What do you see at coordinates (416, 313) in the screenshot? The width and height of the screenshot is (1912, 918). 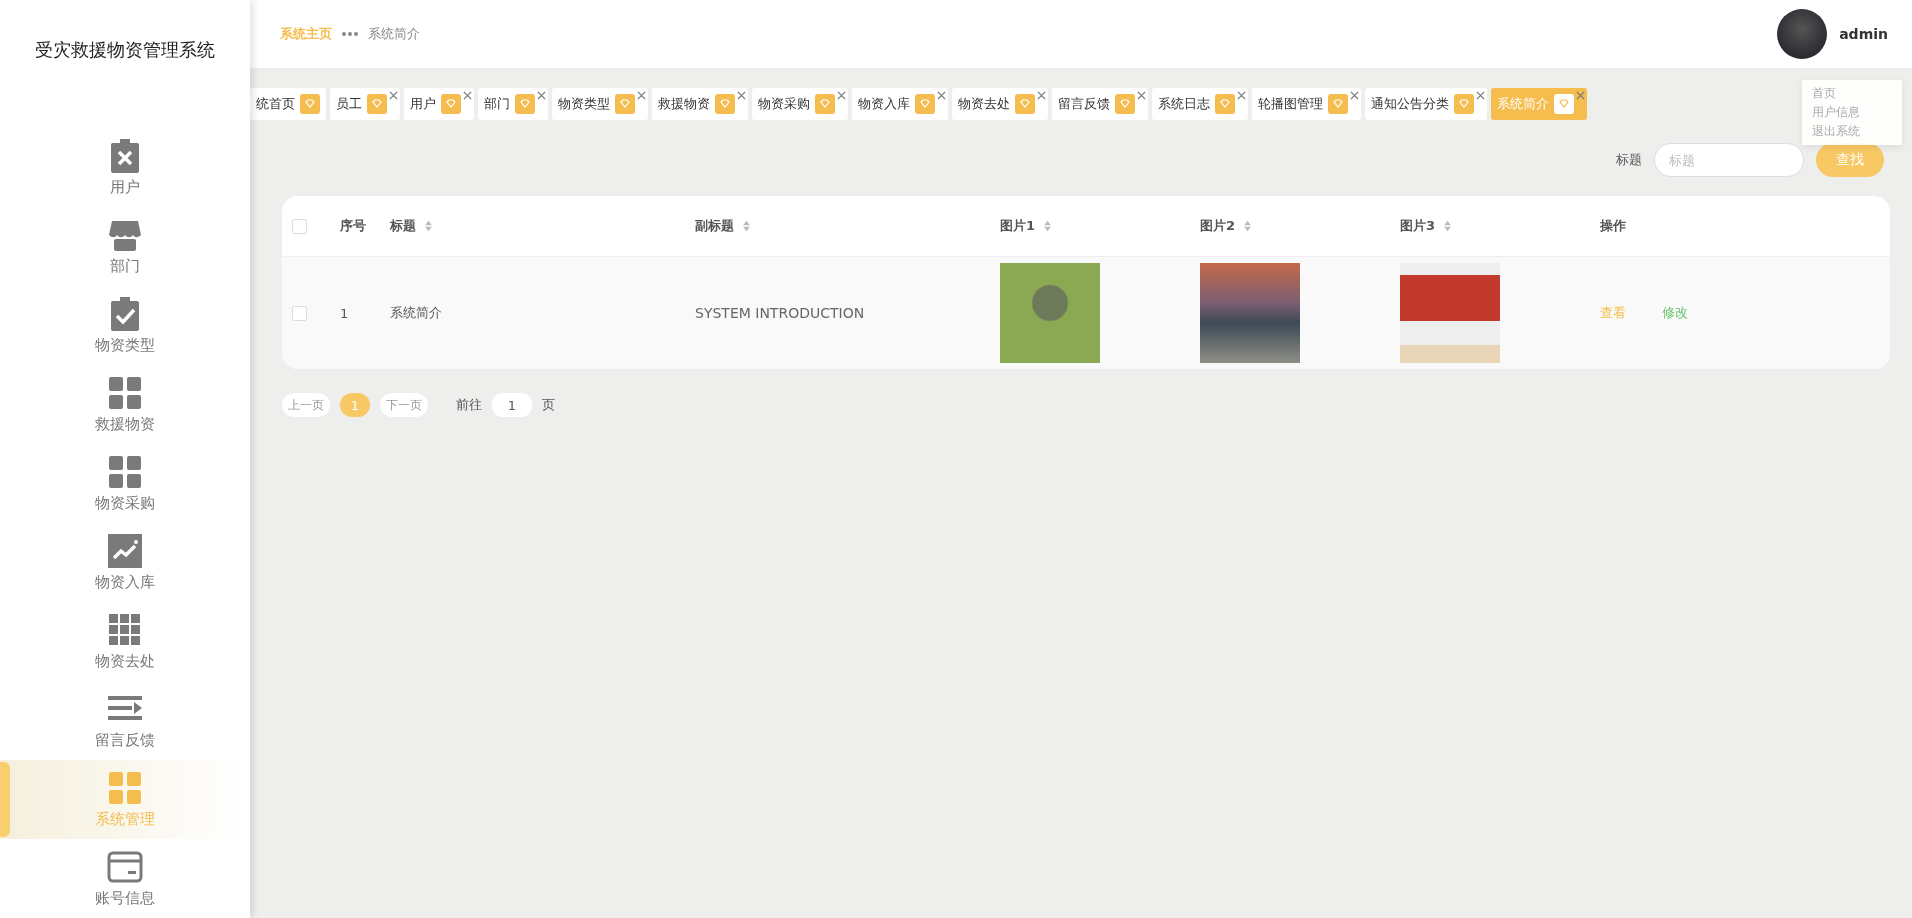 I see `table-cell: 系统简介` at bounding box center [416, 313].